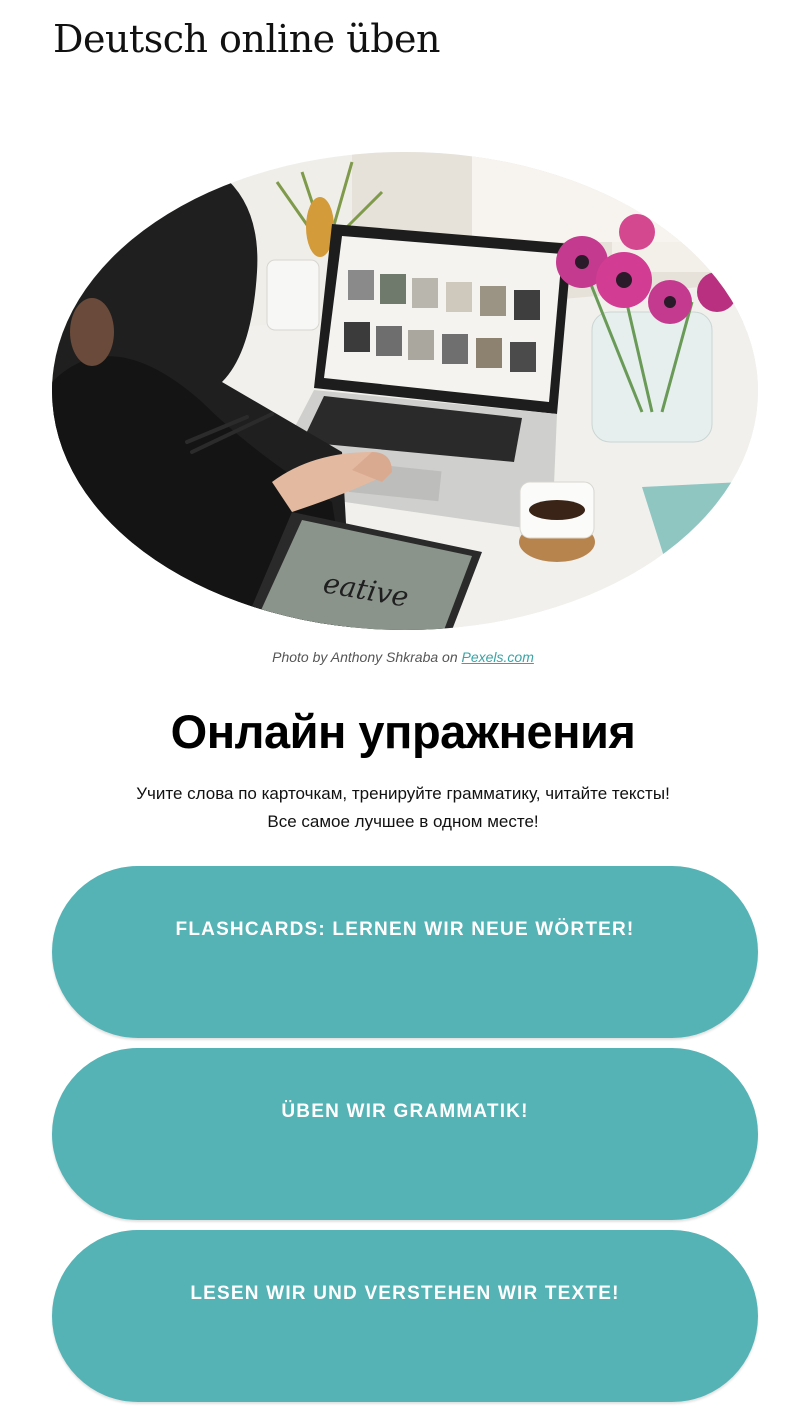 The image size is (806, 1428). Describe the element at coordinates (498, 657) in the screenshot. I see `pexels-link: Pexels.com` at that location.